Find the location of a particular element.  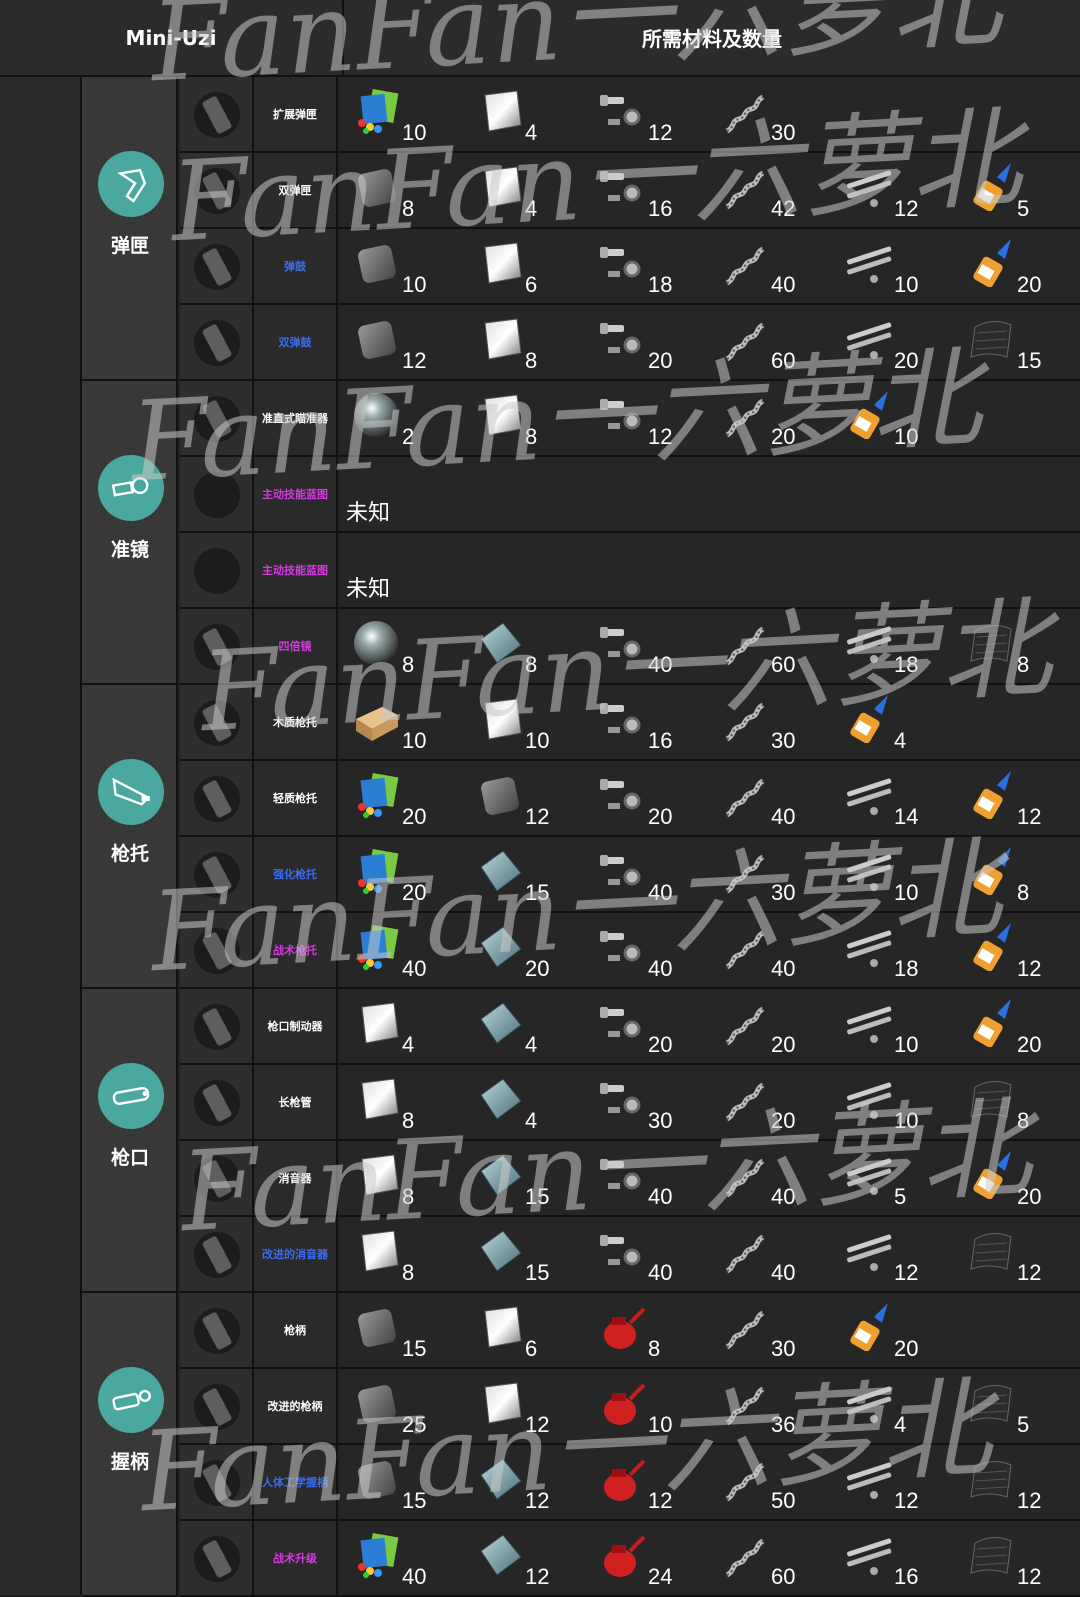

table-row: 改进的消音器 8 15 40 40 12 12 is located at coordinates (630, 1255).